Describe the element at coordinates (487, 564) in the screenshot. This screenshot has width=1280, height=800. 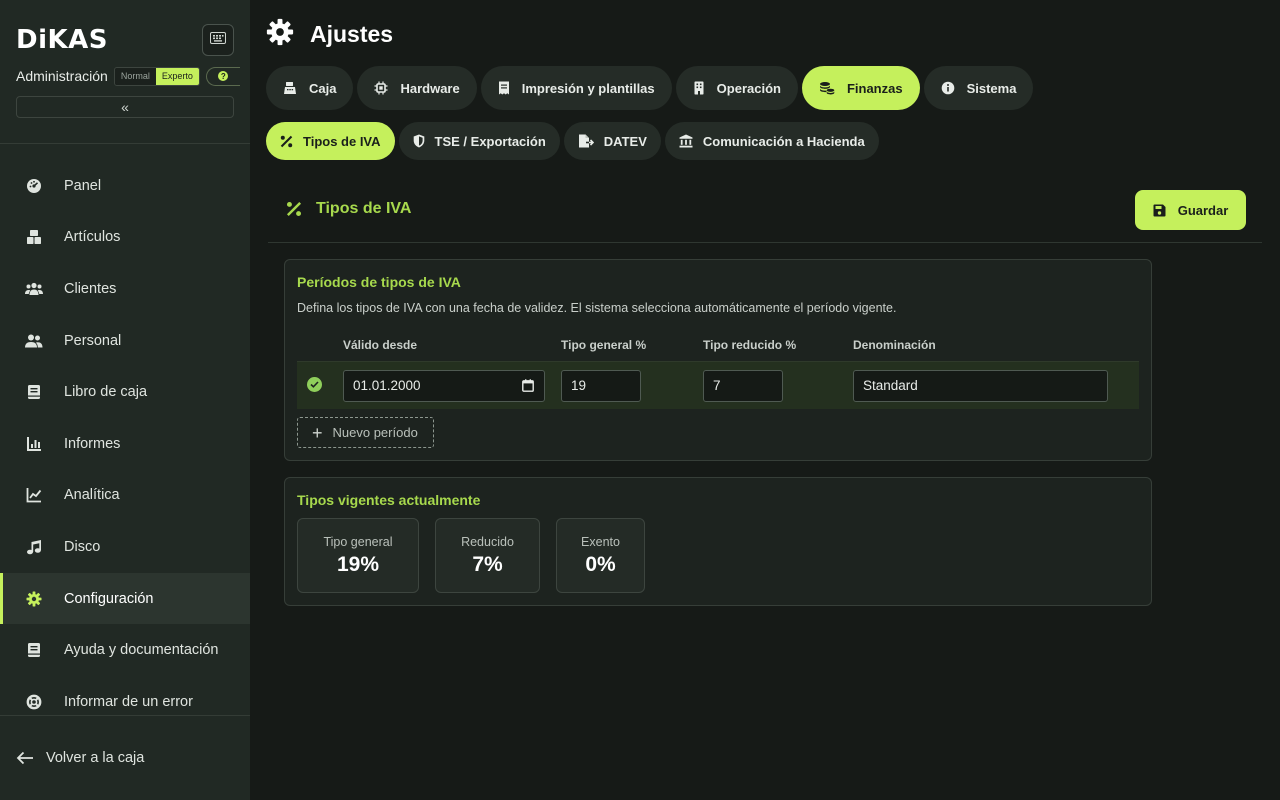
I see `rate-value: 7%` at that location.